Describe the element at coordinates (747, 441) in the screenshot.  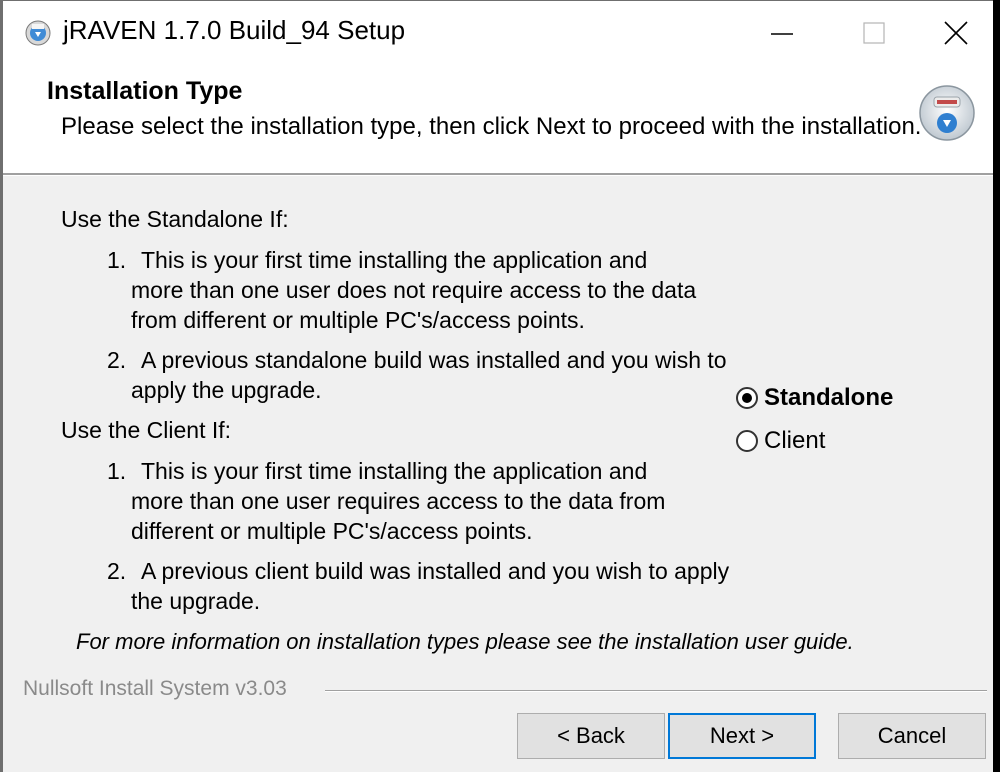
I see `radio-unselected-indicator` at that location.